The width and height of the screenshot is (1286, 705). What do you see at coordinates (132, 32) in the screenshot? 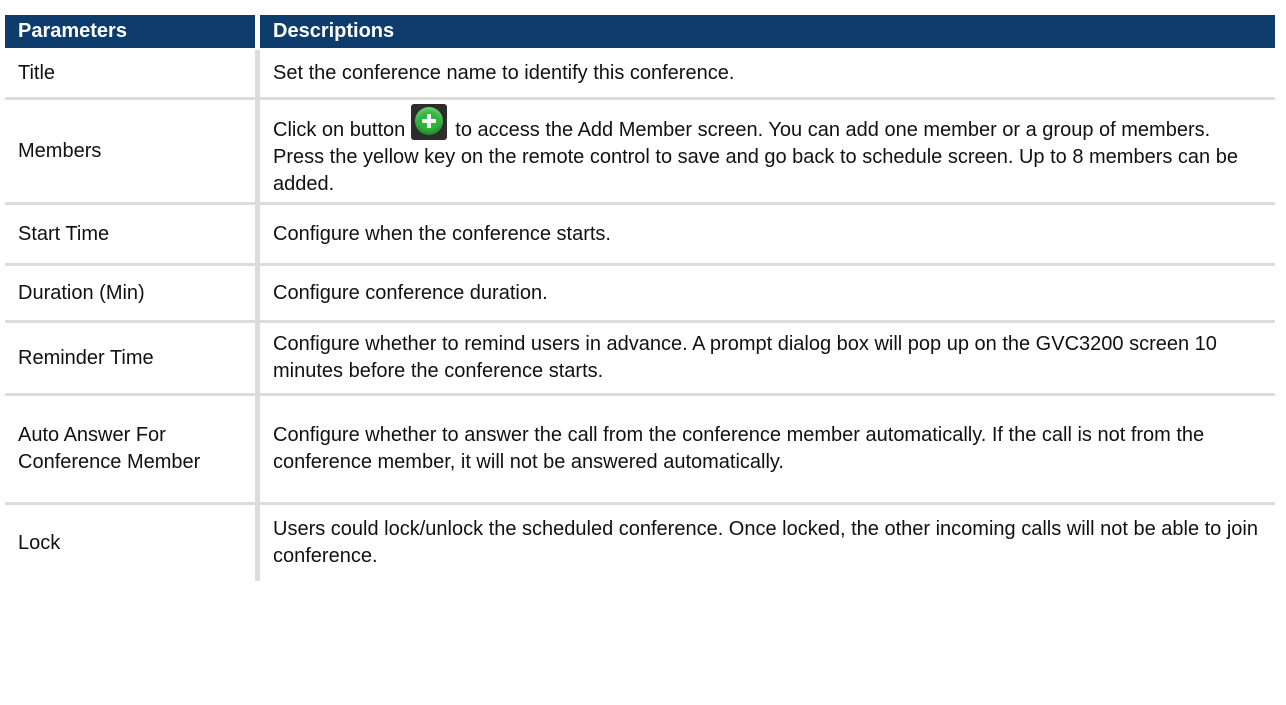
I see `header-parameters: Parameters` at bounding box center [132, 32].